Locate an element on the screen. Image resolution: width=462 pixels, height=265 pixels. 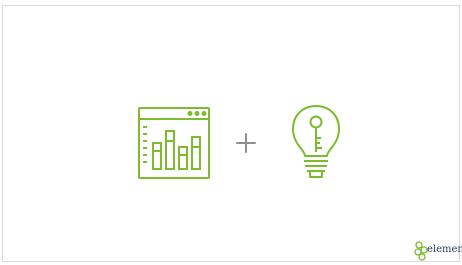
brand-logo: element is located at coordinates (437, 251).